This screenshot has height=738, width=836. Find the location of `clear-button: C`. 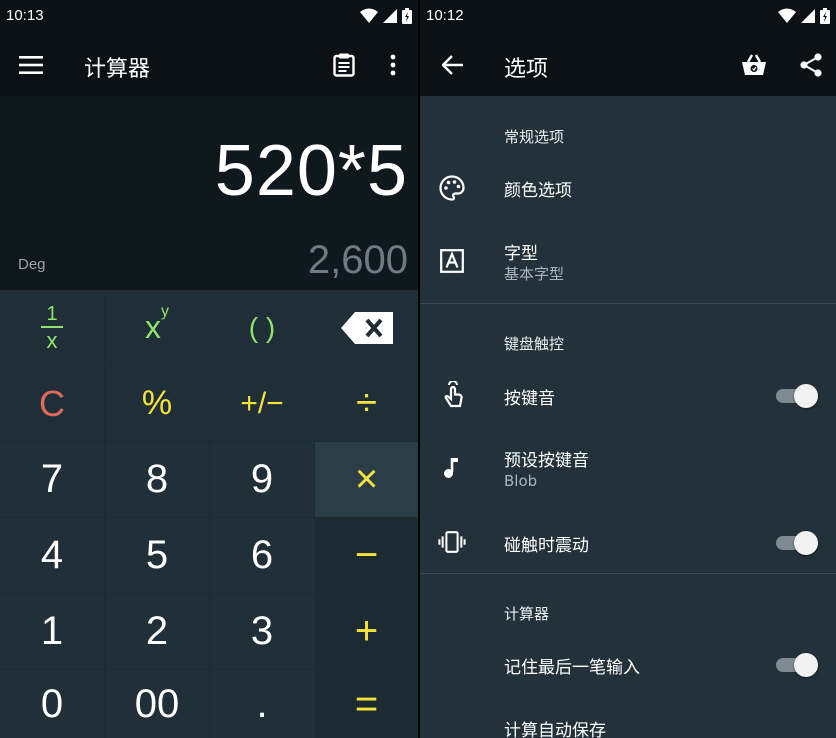

clear-button: C is located at coordinates (52, 403).